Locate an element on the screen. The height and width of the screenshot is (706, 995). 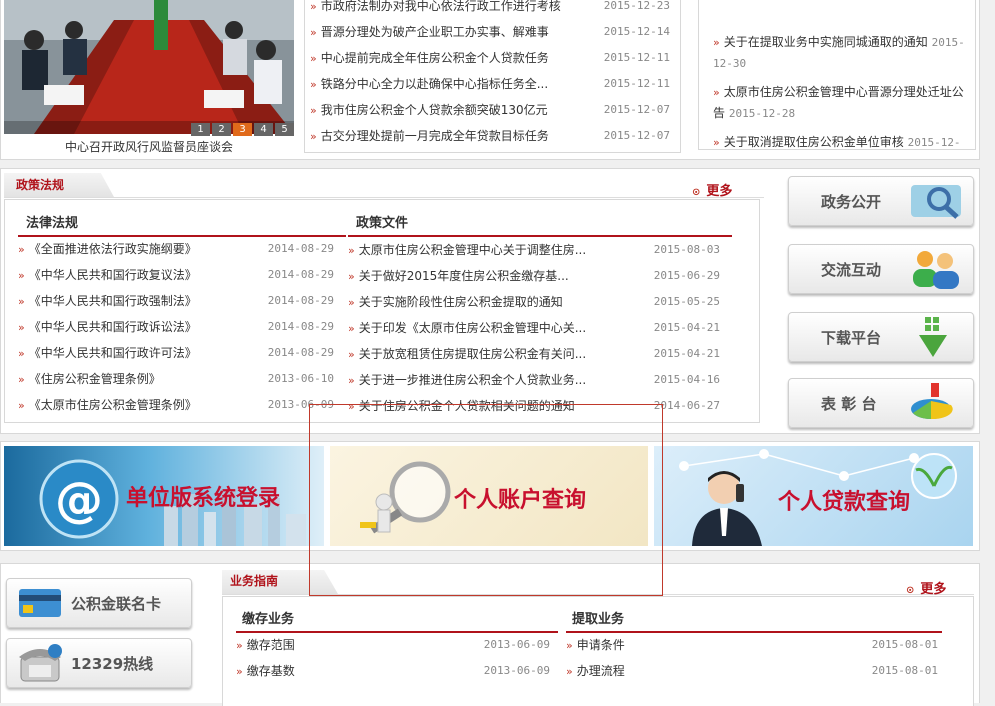
list-item: » 古交分理处提前一月完成全年贷款目标任务 2015-12-07 is located at coordinates (492, 136).